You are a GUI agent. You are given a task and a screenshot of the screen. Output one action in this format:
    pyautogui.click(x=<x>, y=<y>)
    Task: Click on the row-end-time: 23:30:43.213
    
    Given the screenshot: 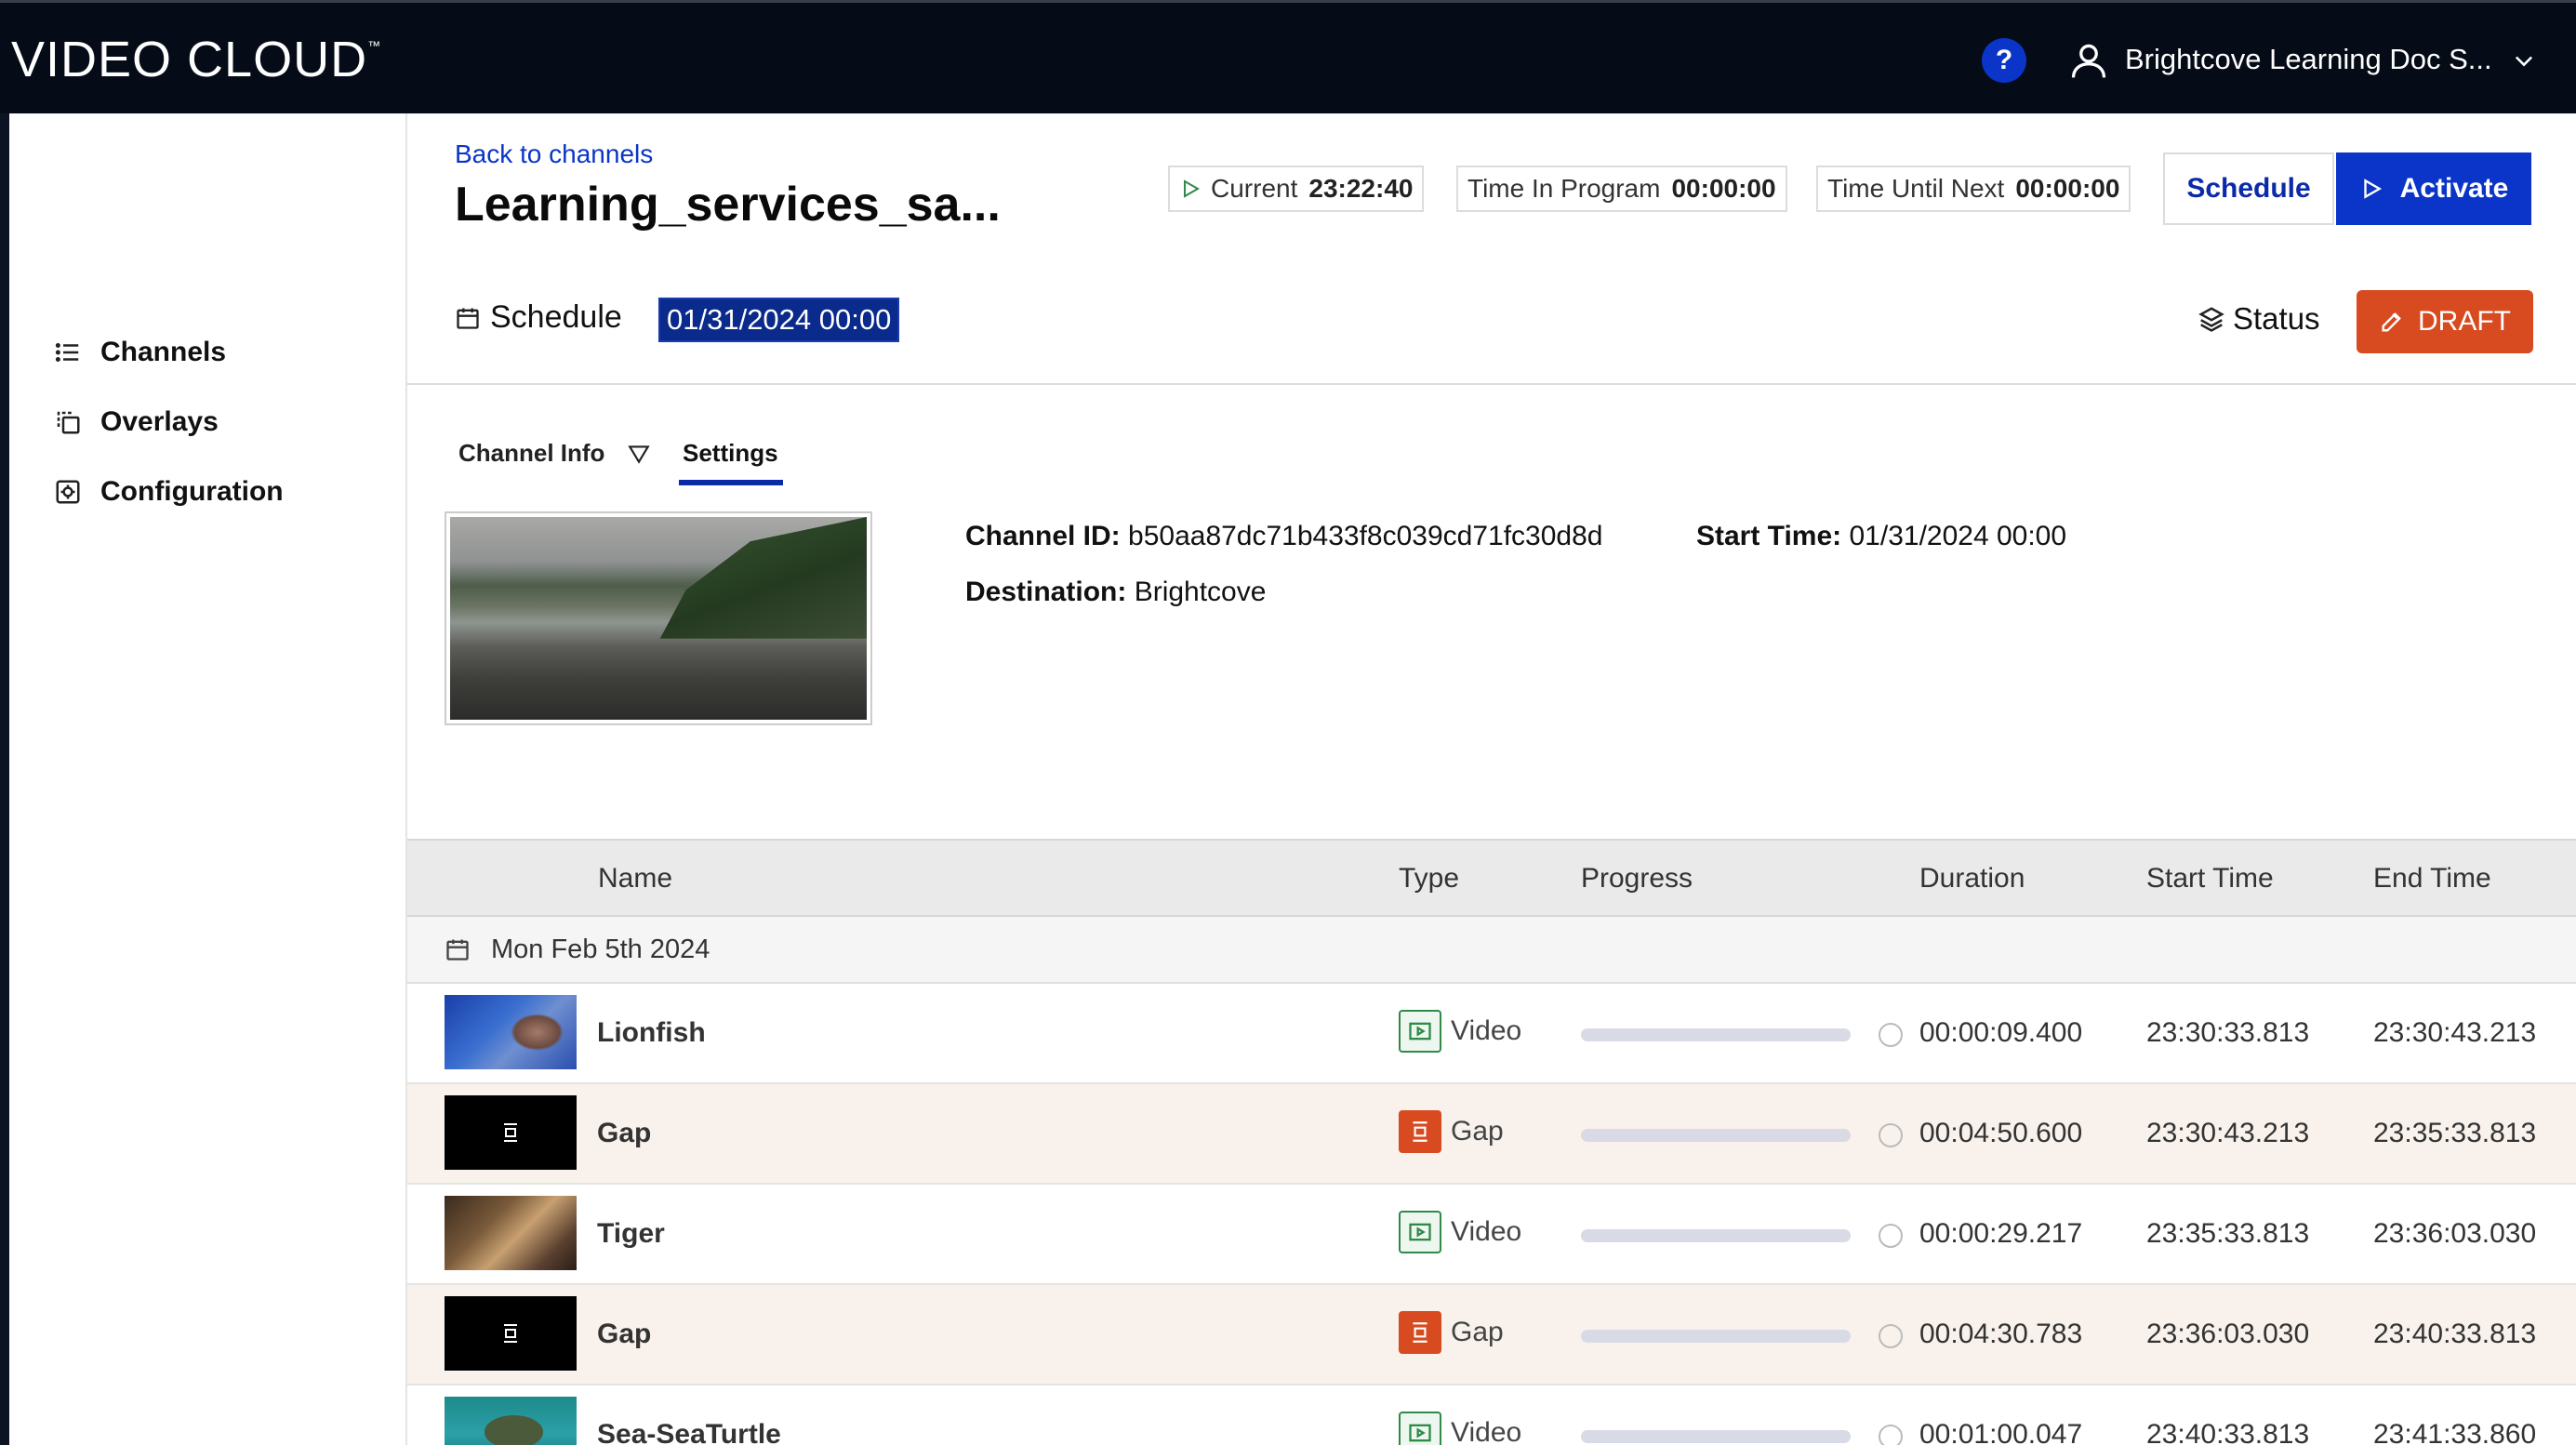 What is the action you would take?
    pyautogui.click(x=2455, y=1032)
    